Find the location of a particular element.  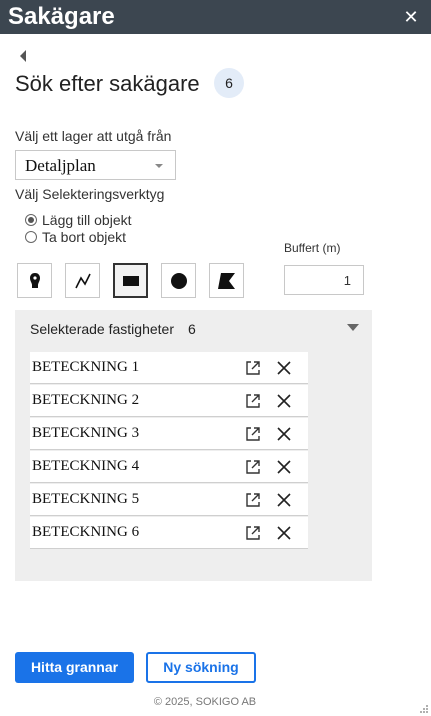

count-badge: 6 is located at coordinates (229, 83).